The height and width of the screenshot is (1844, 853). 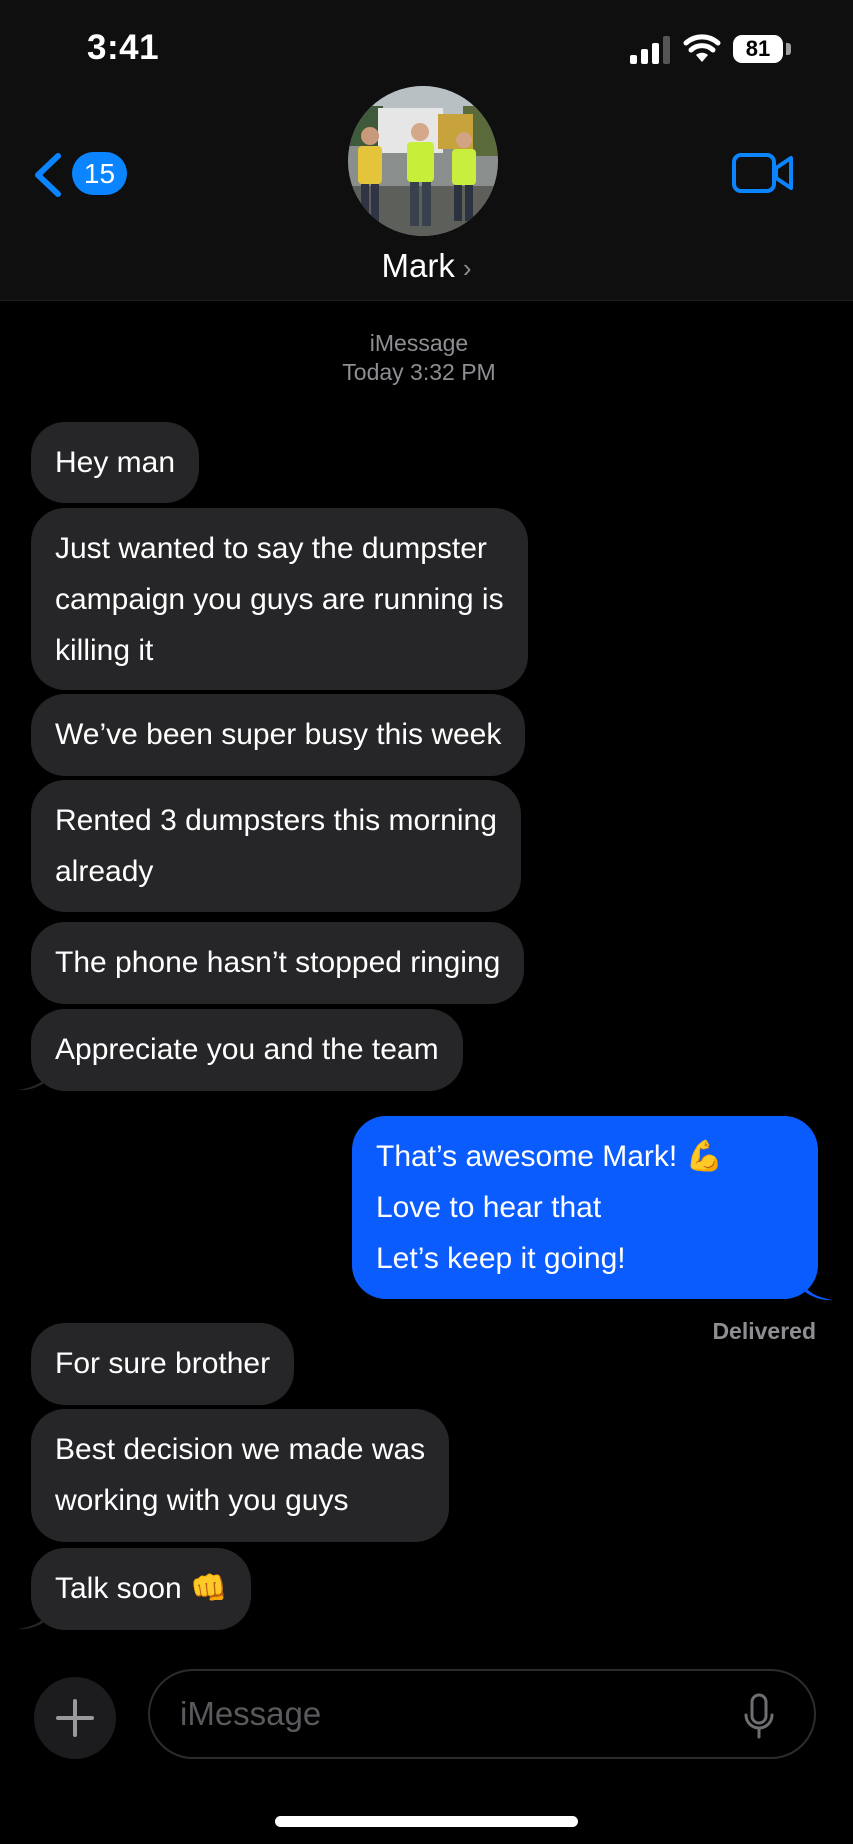 What do you see at coordinates (419, 343) in the screenshot?
I see `message-service-label: iMessage` at bounding box center [419, 343].